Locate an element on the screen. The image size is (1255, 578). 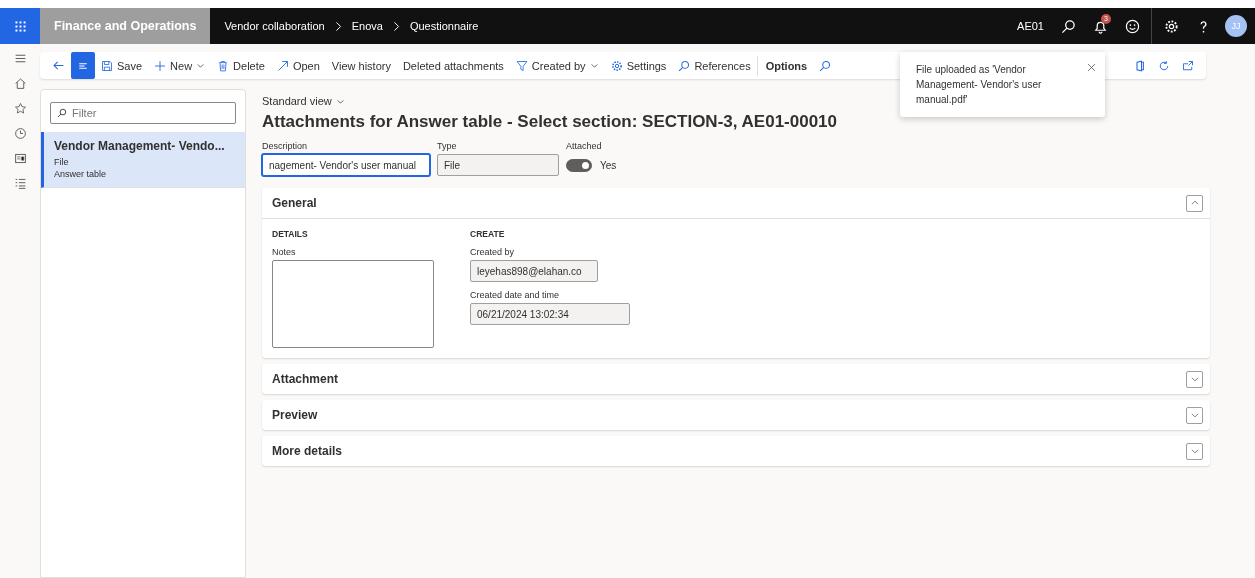
clock-icon is located at coordinates (20, 133).